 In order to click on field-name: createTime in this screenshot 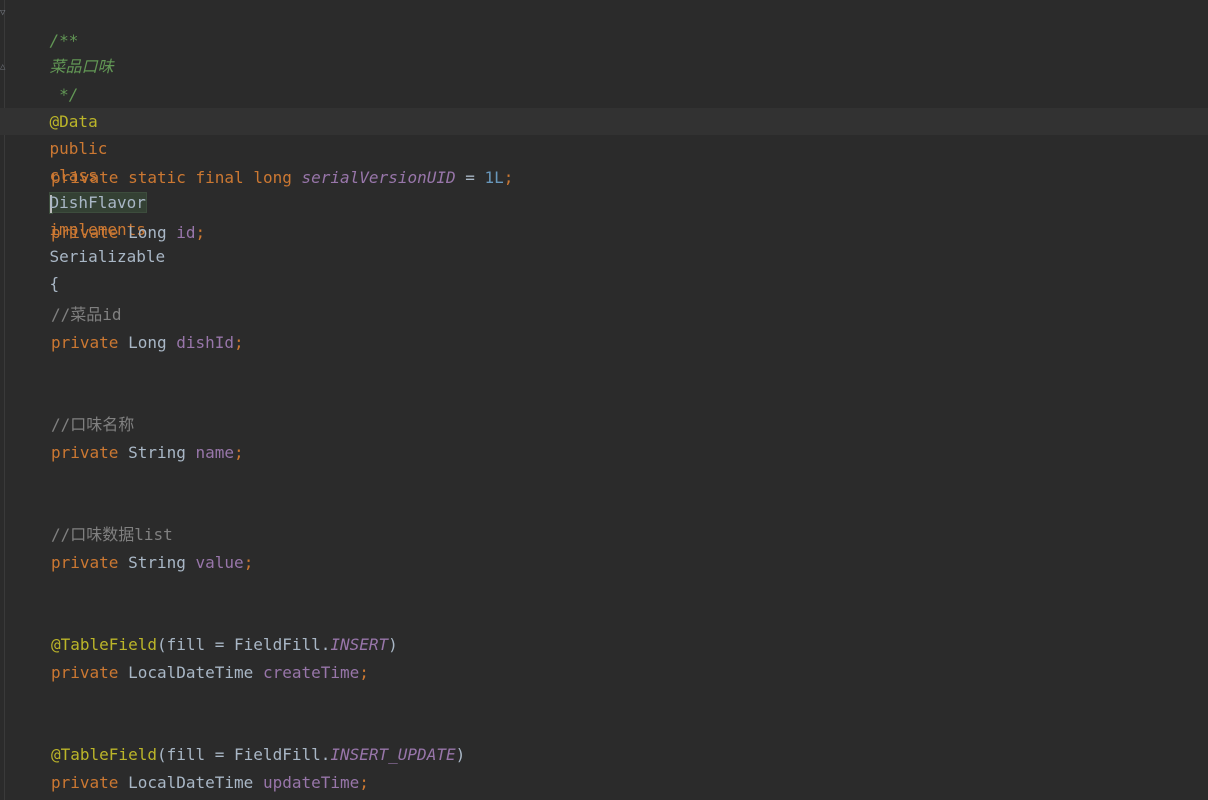, I will do `click(311, 672)`.